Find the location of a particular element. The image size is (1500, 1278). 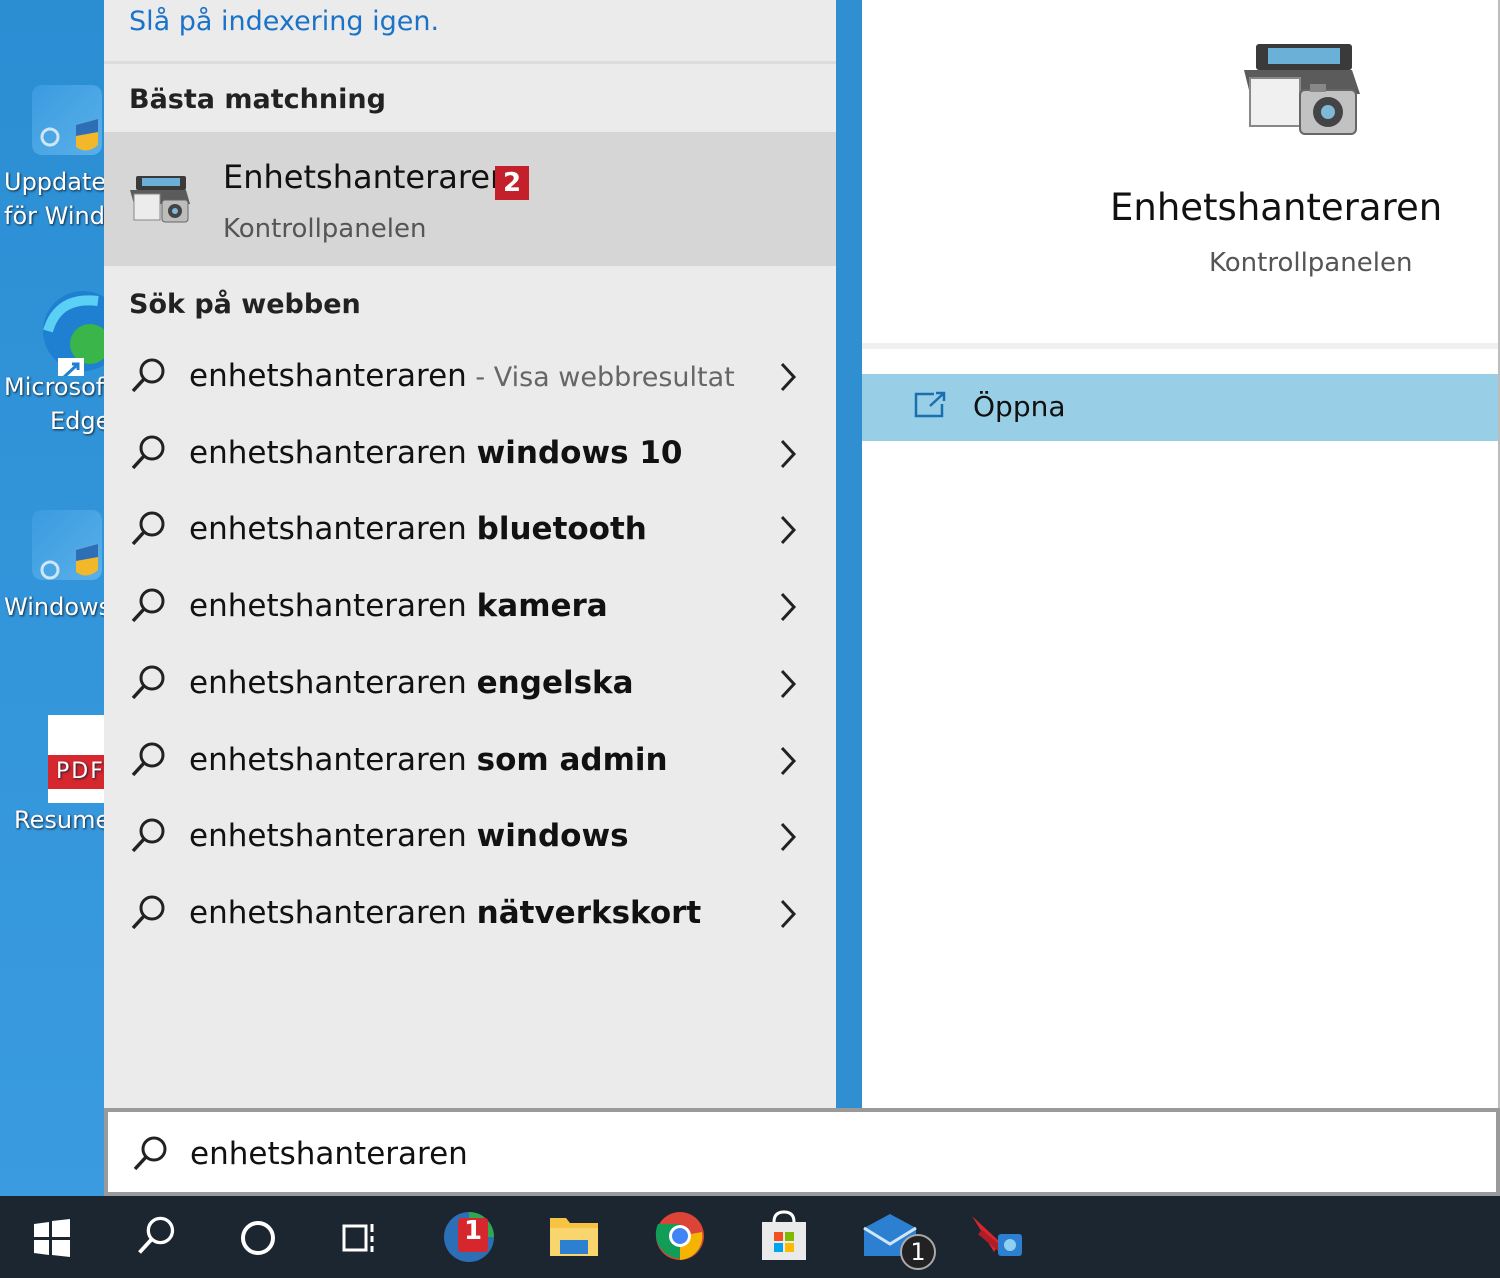

open-external-icon is located at coordinates (930, 407).